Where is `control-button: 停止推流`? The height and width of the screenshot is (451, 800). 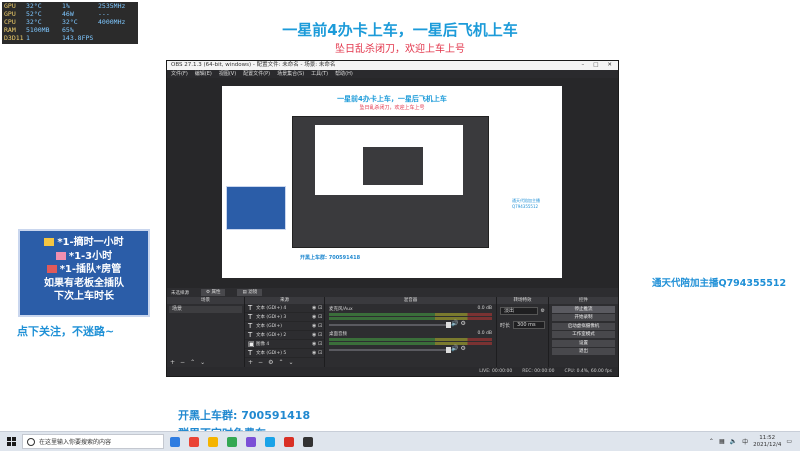 control-button: 停止推流 is located at coordinates (583, 309).